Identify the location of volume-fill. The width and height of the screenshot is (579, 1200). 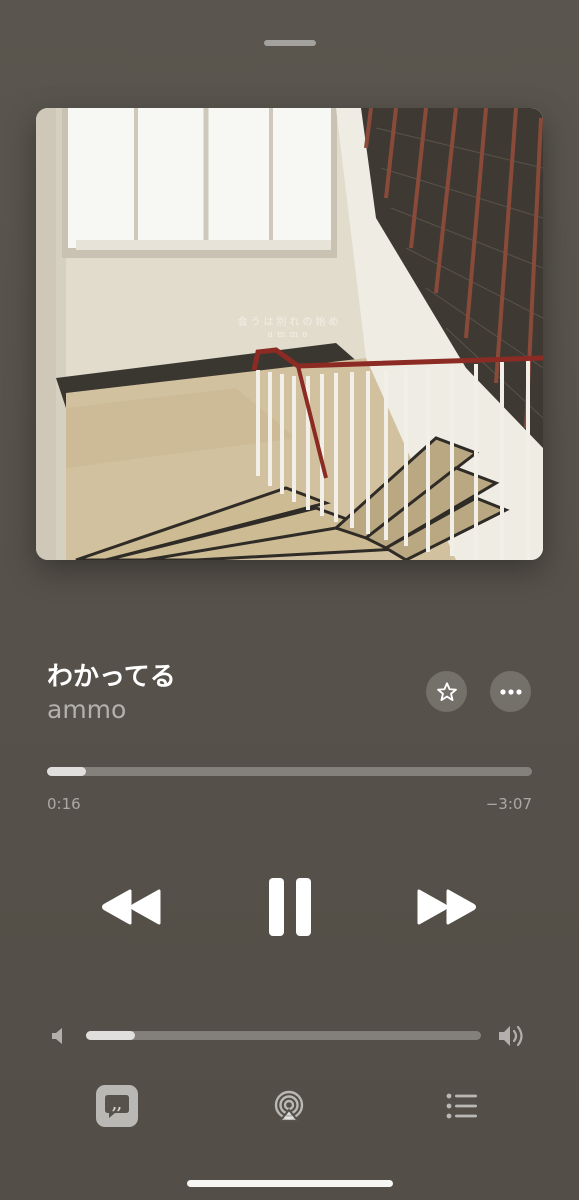
(111, 1035).